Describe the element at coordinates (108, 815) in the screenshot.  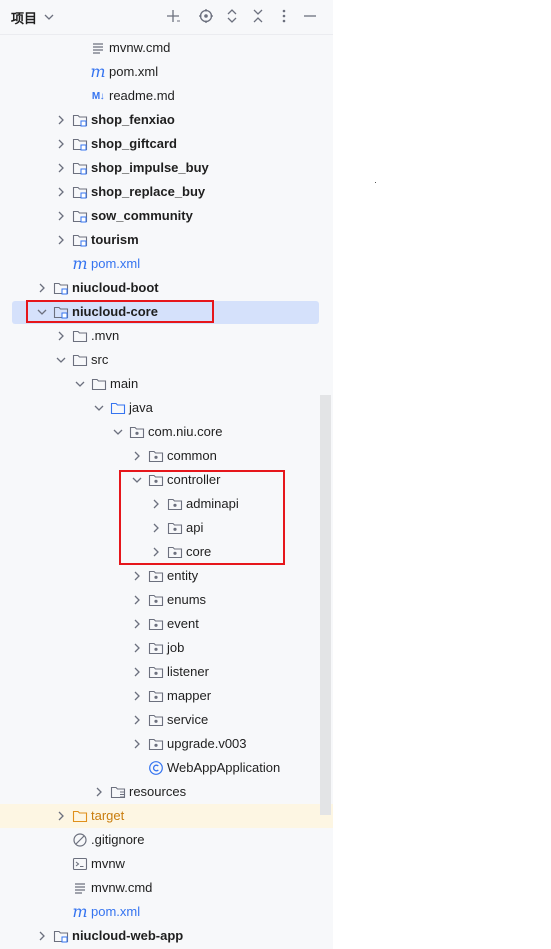
I see `tree-item-label: target` at that location.